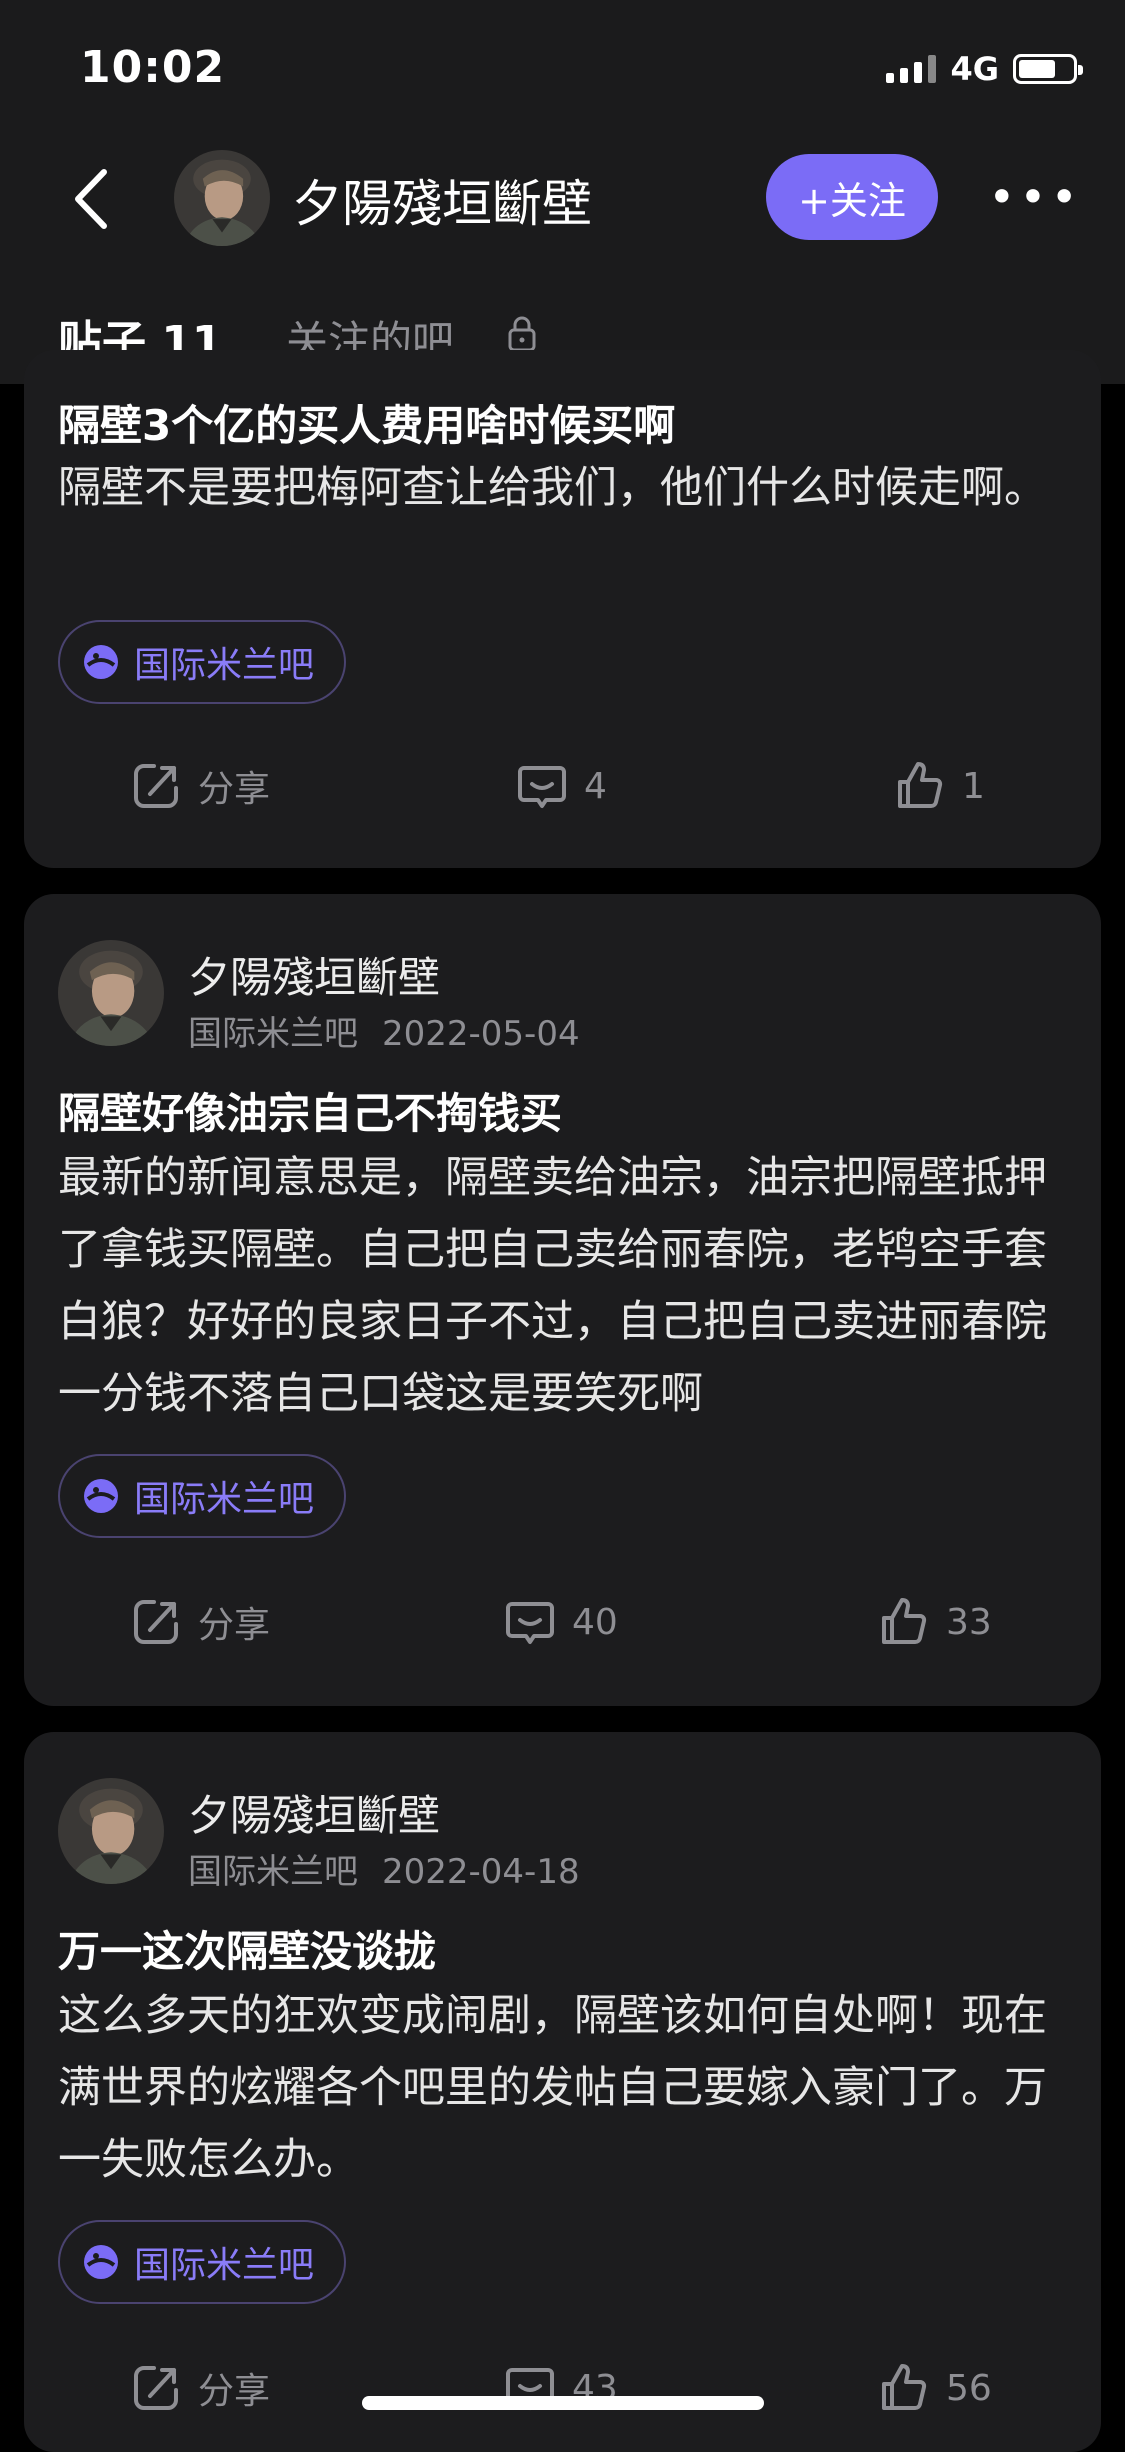 Image resolution: width=1125 pixels, height=2452 pixels. Describe the element at coordinates (562, 67) in the screenshot. I see `status-bar: 10:02 4G` at that location.